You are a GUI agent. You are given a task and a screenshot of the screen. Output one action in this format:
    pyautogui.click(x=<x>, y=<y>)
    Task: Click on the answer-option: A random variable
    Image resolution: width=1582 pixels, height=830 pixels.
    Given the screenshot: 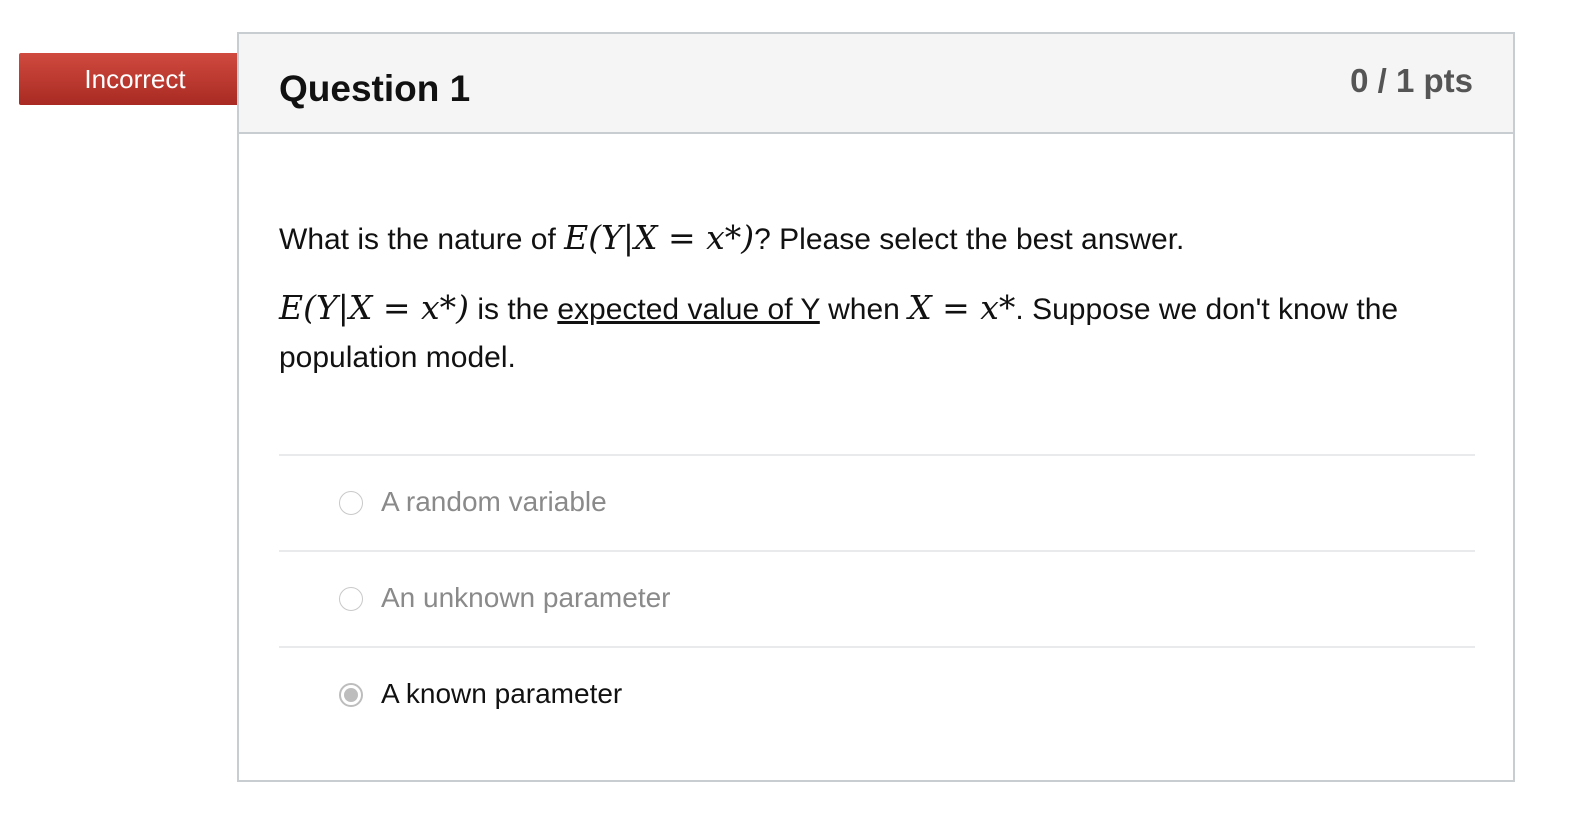 What is the action you would take?
    pyautogui.click(x=877, y=502)
    